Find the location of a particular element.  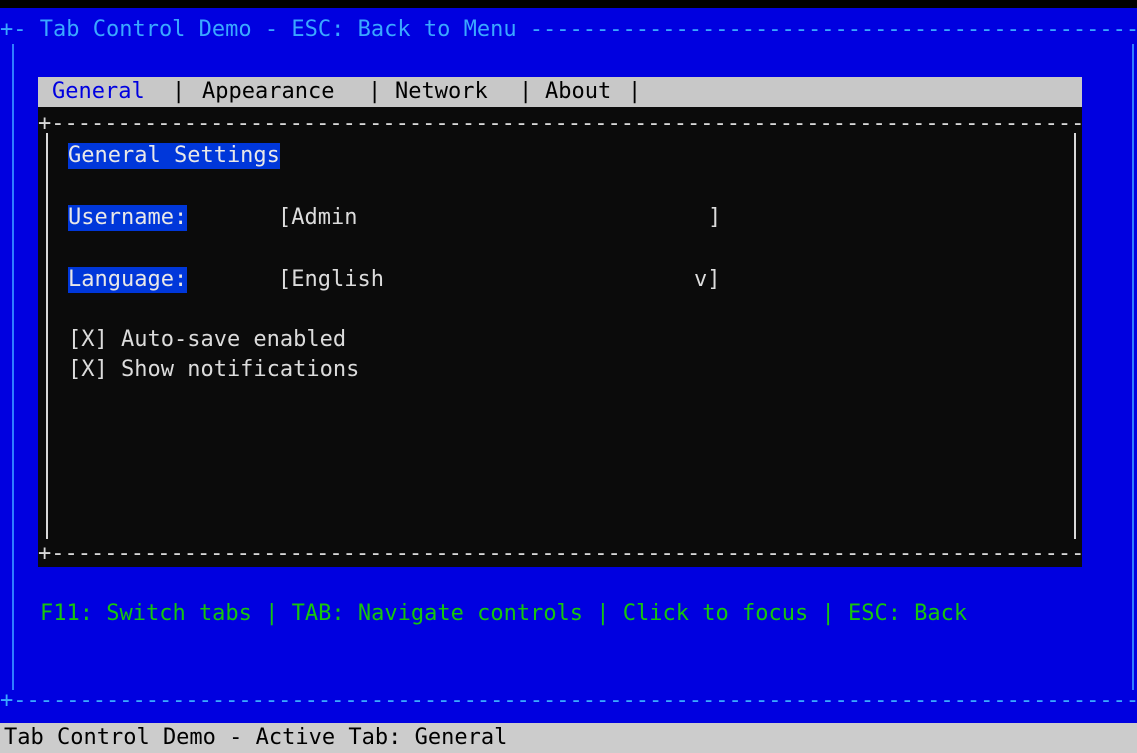

section-heading: General Settings is located at coordinates (174, 156).